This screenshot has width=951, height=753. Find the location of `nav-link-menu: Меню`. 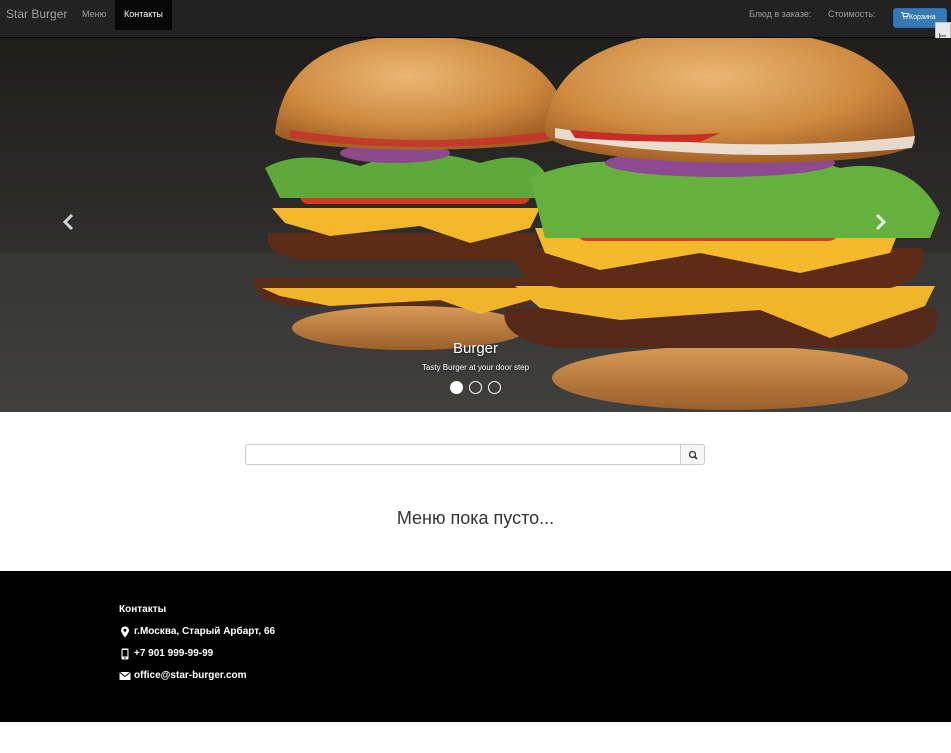

nav-link-menu: Меню is located at coordinates (94, 15).